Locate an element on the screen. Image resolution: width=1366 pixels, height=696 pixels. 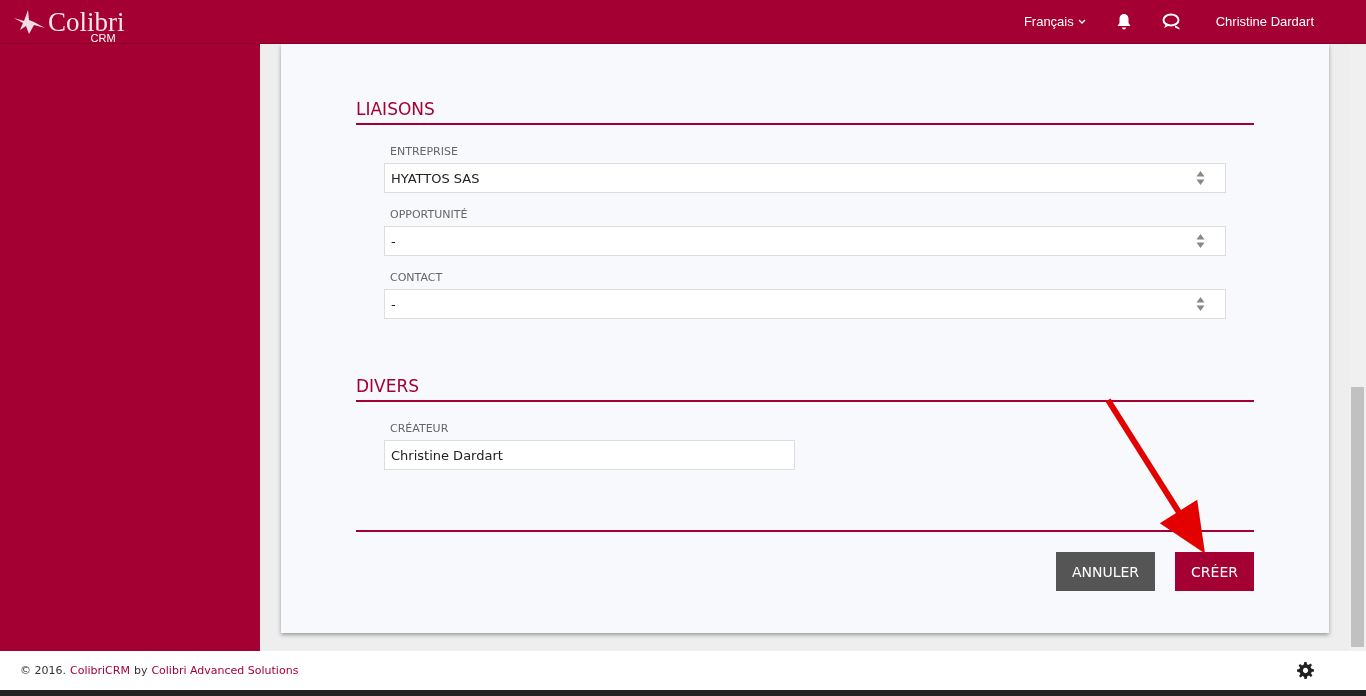
section-heading: DIVERS is located at coordinates (805, 389).